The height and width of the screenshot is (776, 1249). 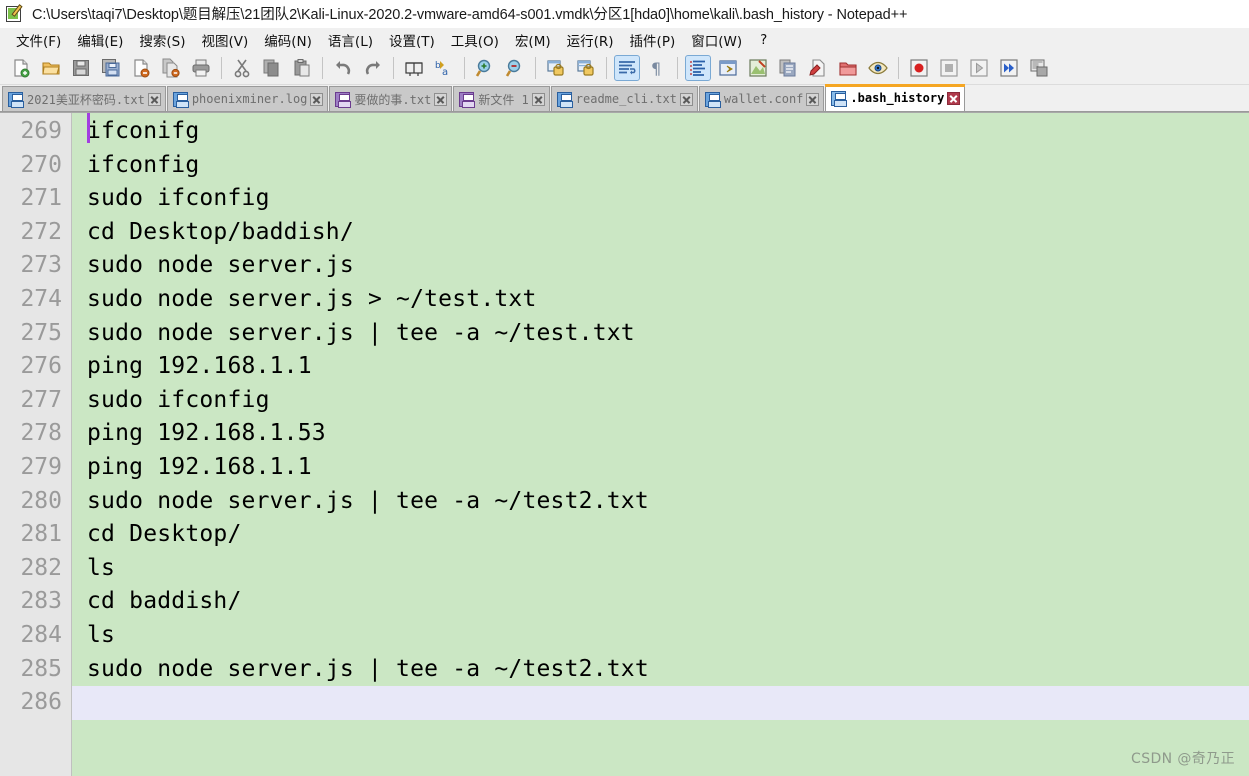 What do you see at coordinates (533, 40) in the screenshot?
I see `menu-macro: 宏(M)` at bounding box center [533, 40].